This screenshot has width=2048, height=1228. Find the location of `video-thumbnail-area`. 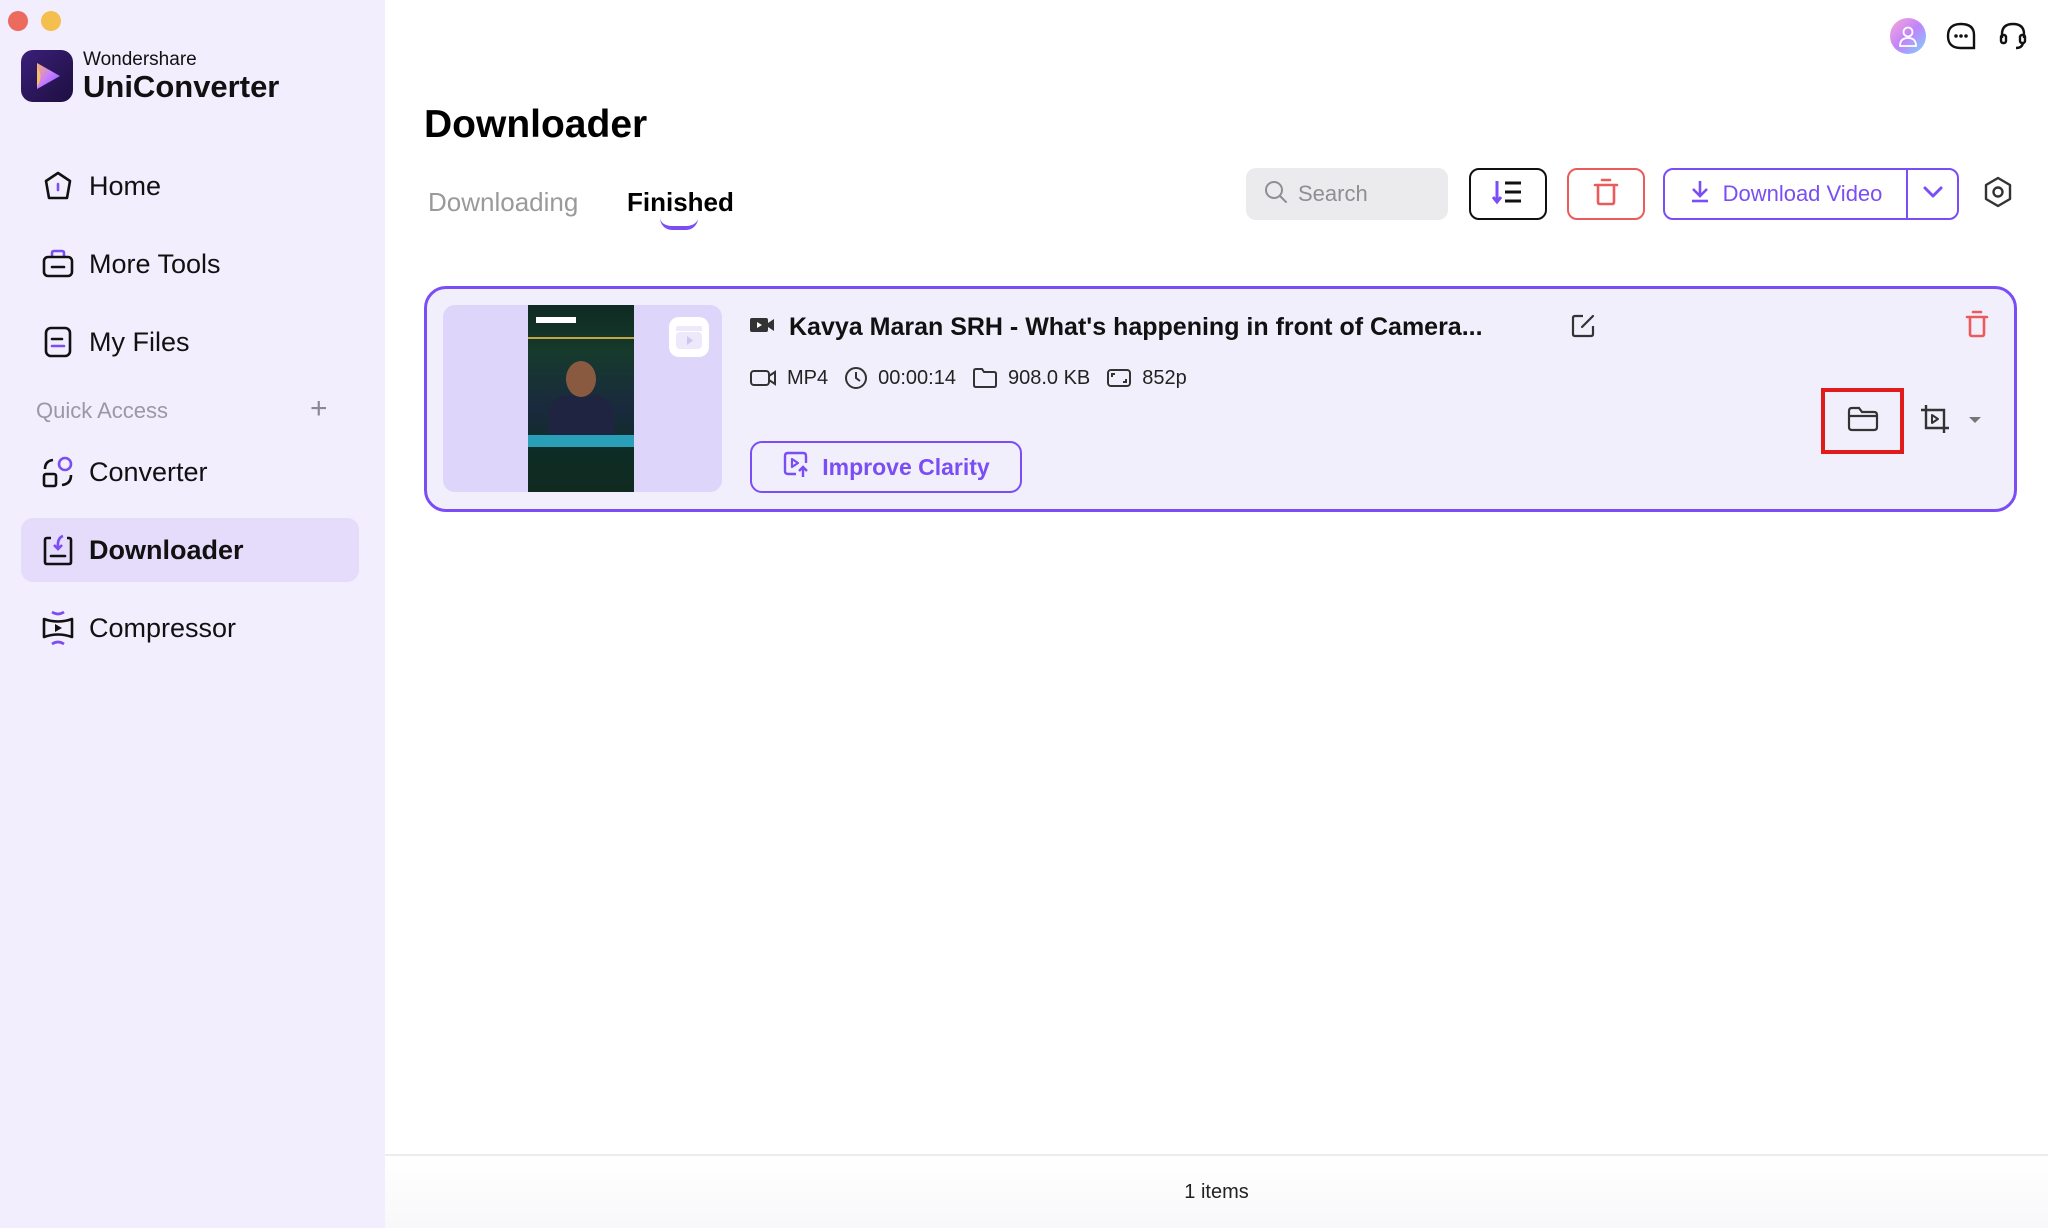

video-thumbnail-area is located at coordinates (582, 398).